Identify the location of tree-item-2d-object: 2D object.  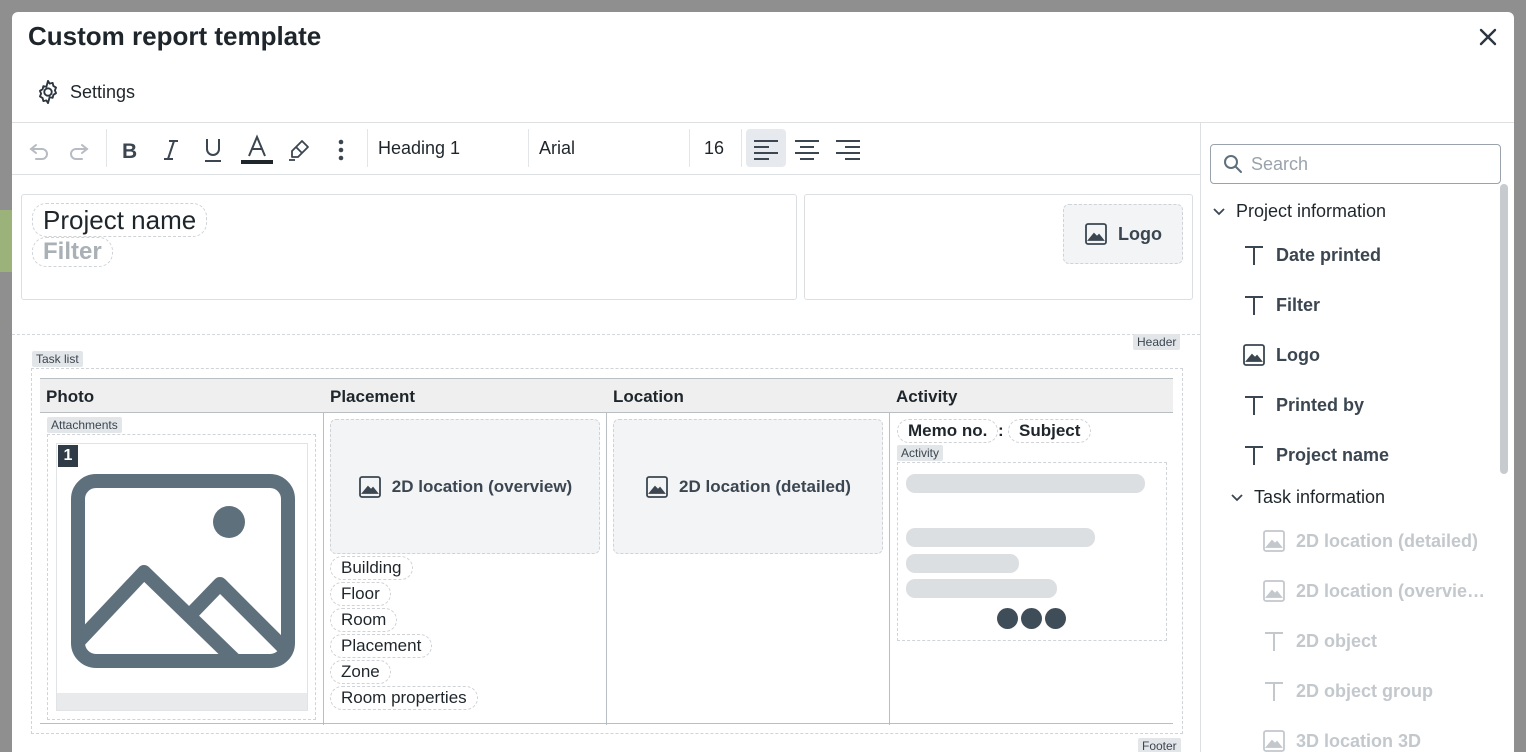
(1319, 641).